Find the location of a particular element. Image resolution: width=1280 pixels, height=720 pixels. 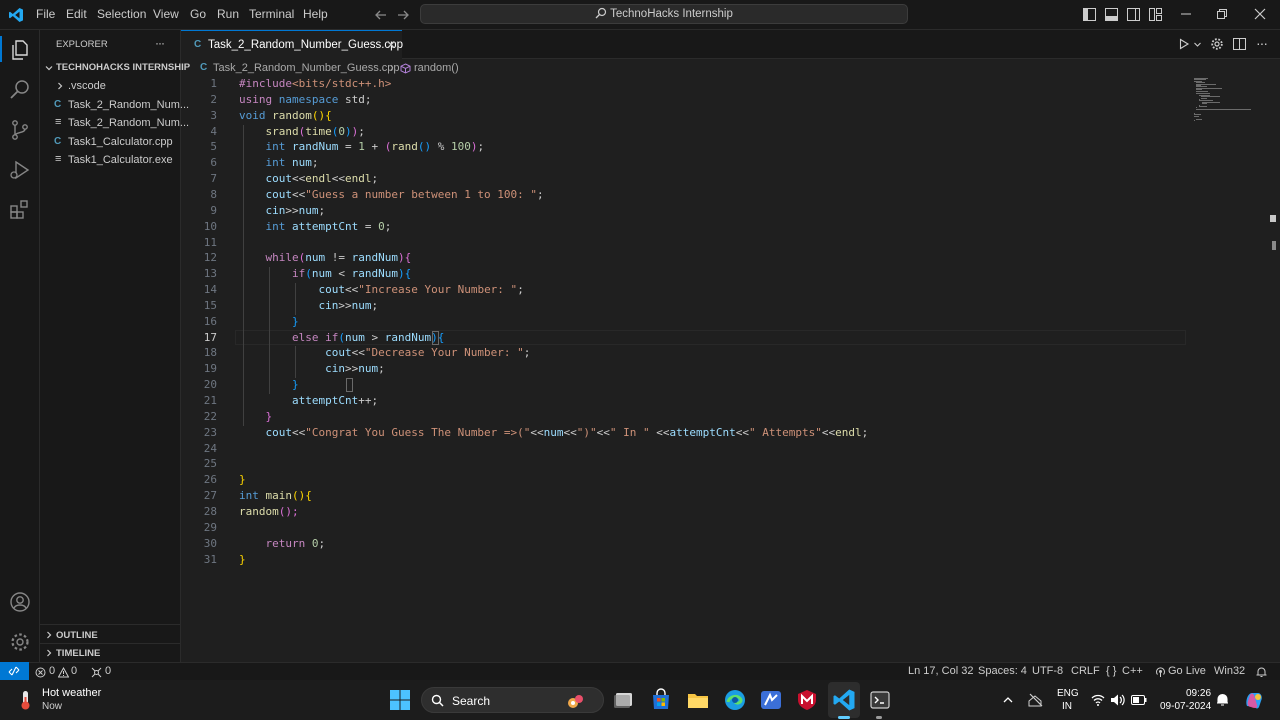

toggle-panel-icon is located at coordinates (1111, 14).